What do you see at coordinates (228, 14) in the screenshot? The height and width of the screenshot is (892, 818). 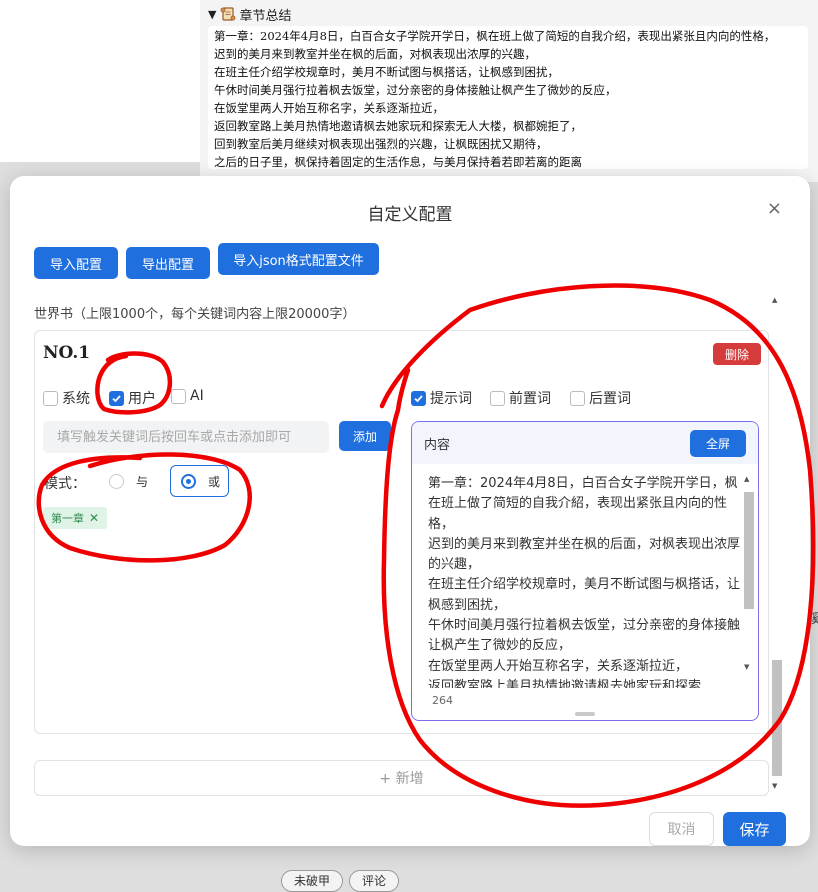 I see `scroll-icon` at bounding box center [228, 14].